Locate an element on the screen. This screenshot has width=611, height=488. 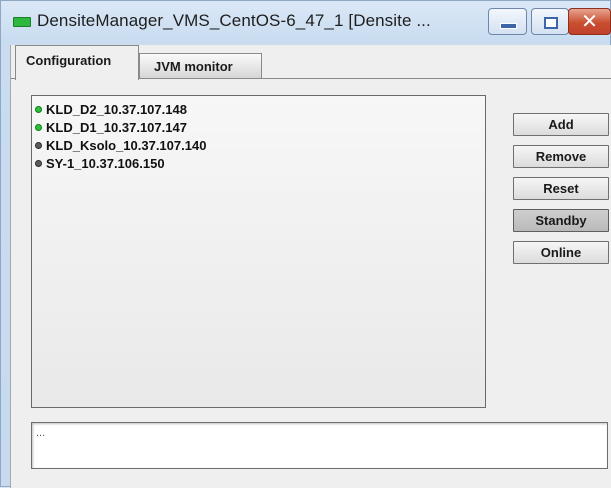
maximize-button is located at coordinates (550, 21).